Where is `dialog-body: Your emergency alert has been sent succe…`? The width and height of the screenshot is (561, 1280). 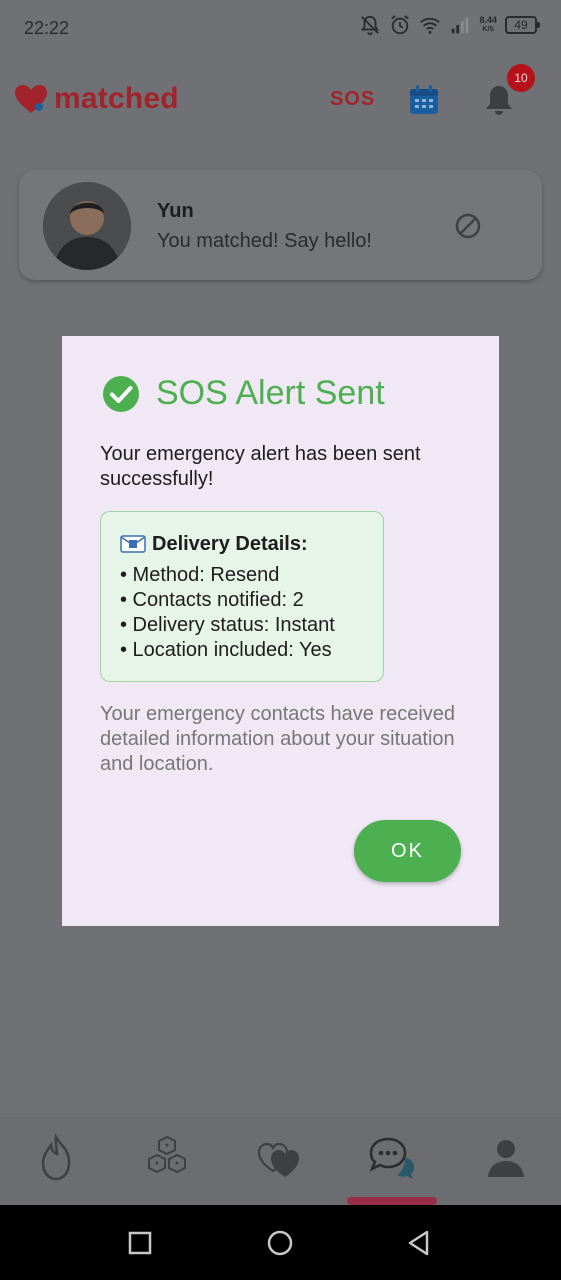 dialog-body: Your emergency alert has been sent succe… is located at coordinates (260, 466).